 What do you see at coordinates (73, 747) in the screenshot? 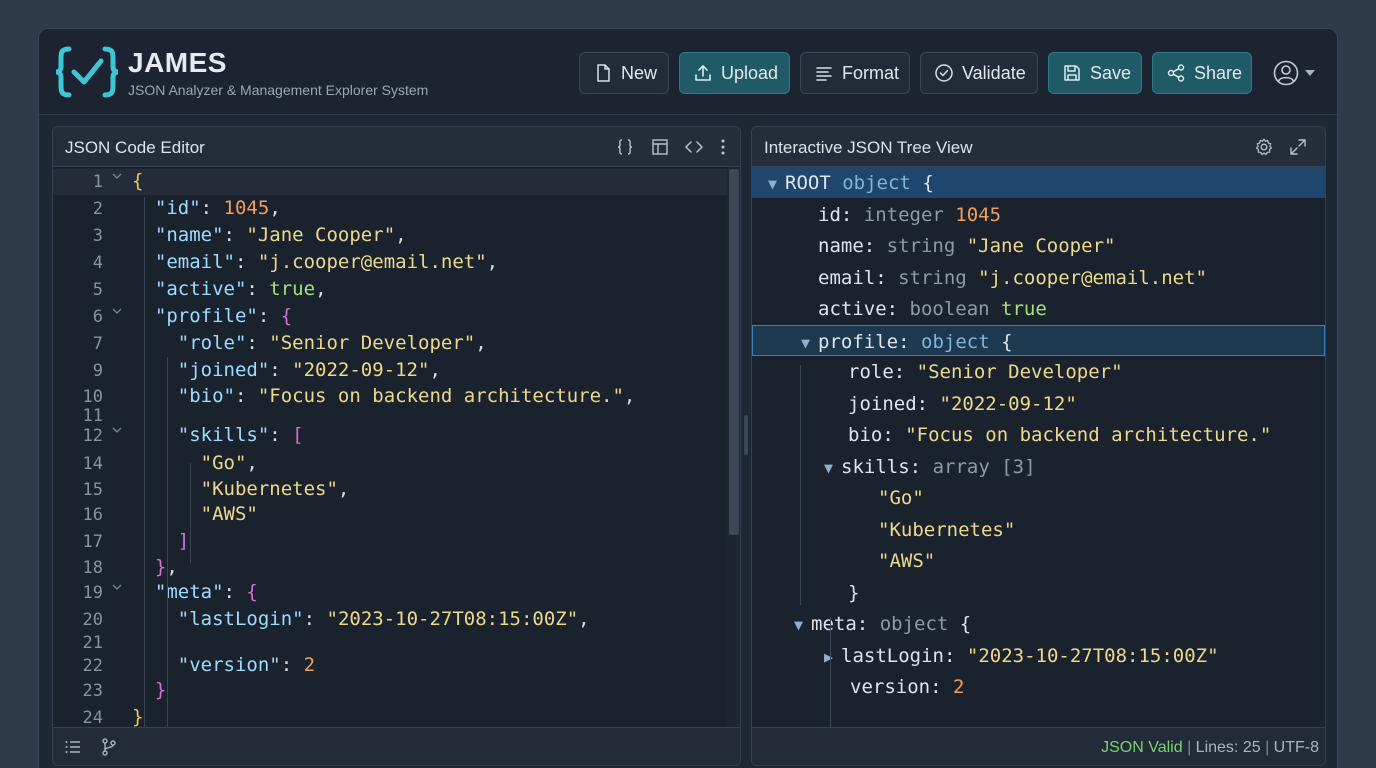
I see `list-icon` at bounding box center [73, 747].